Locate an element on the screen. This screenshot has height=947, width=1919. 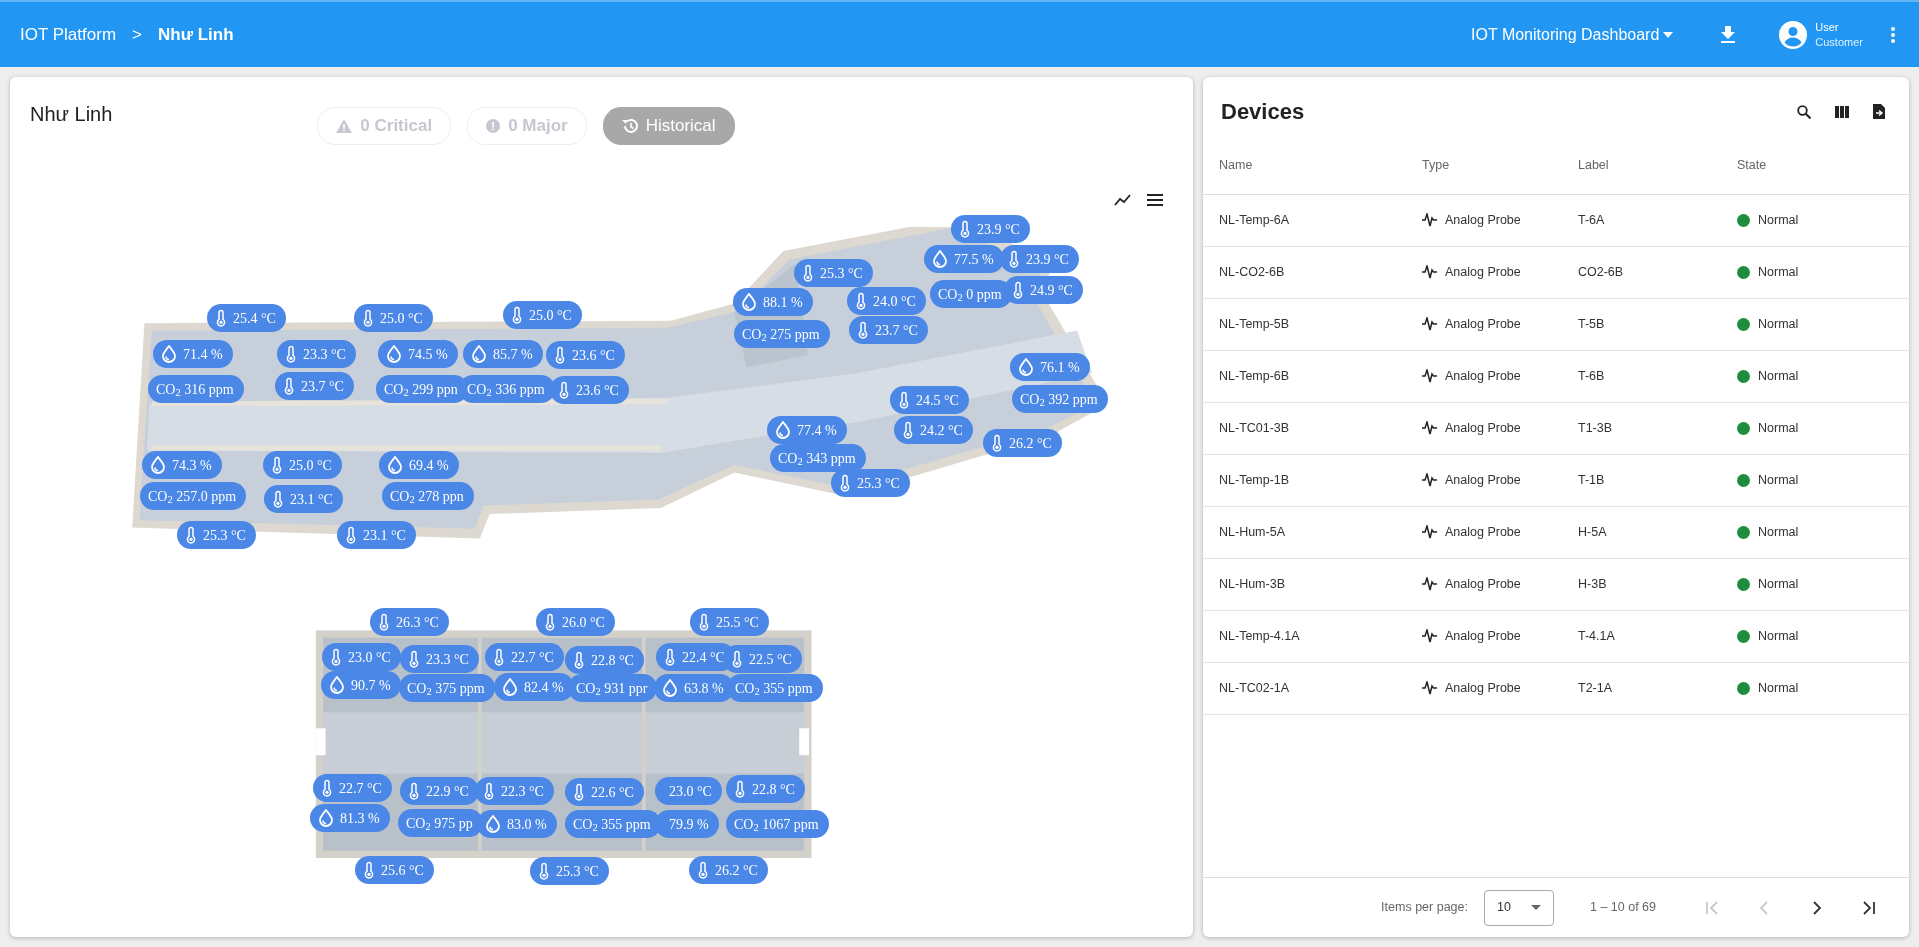
column-header: State is located at coordinates (1815, 166).